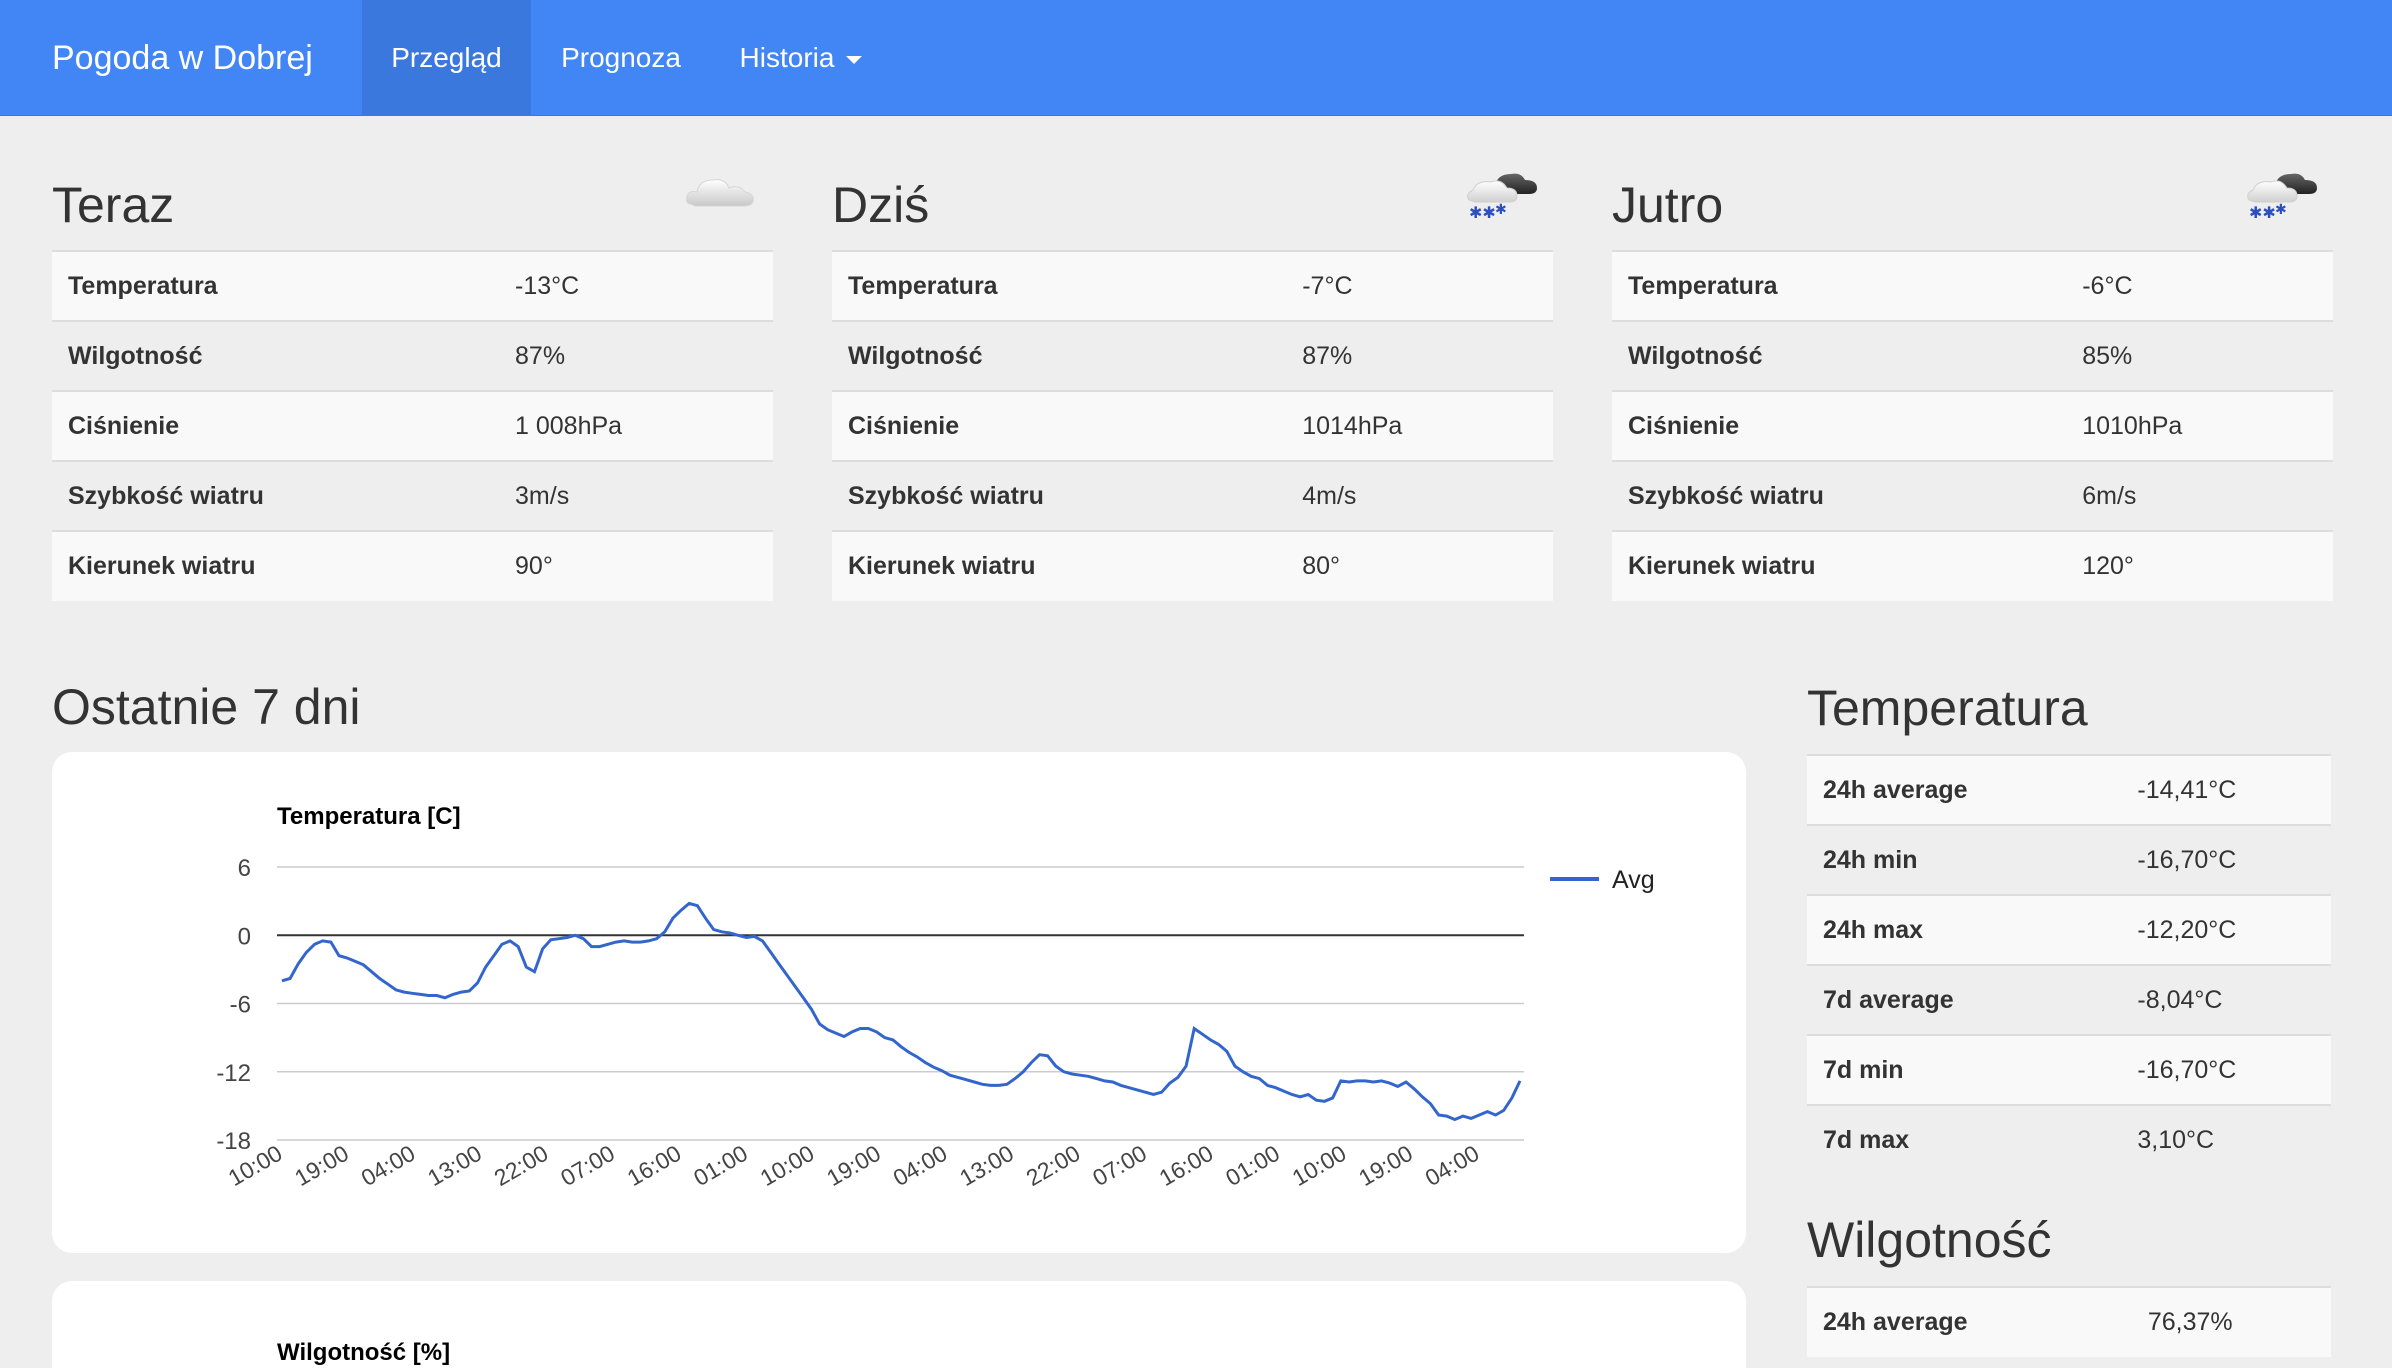 This screenshot has height=1368, width=2392. I want to click on y-tick-label: -6, so click(240, 1005).